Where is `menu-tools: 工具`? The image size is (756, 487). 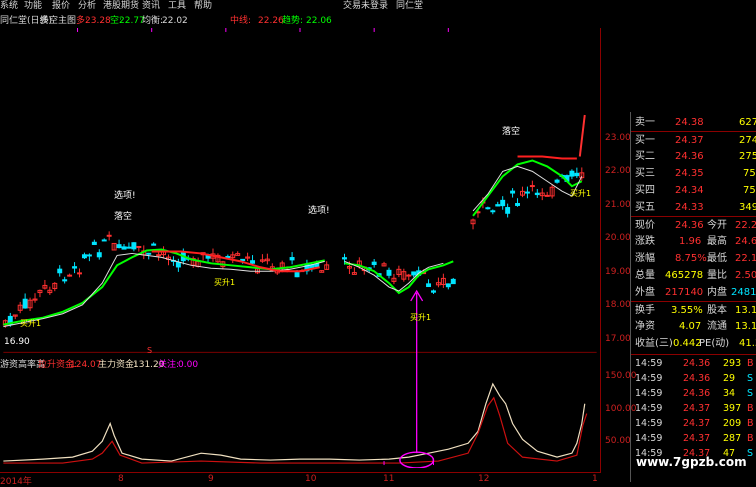
menu-tools: 工具 is located at coordinates (177, 6).